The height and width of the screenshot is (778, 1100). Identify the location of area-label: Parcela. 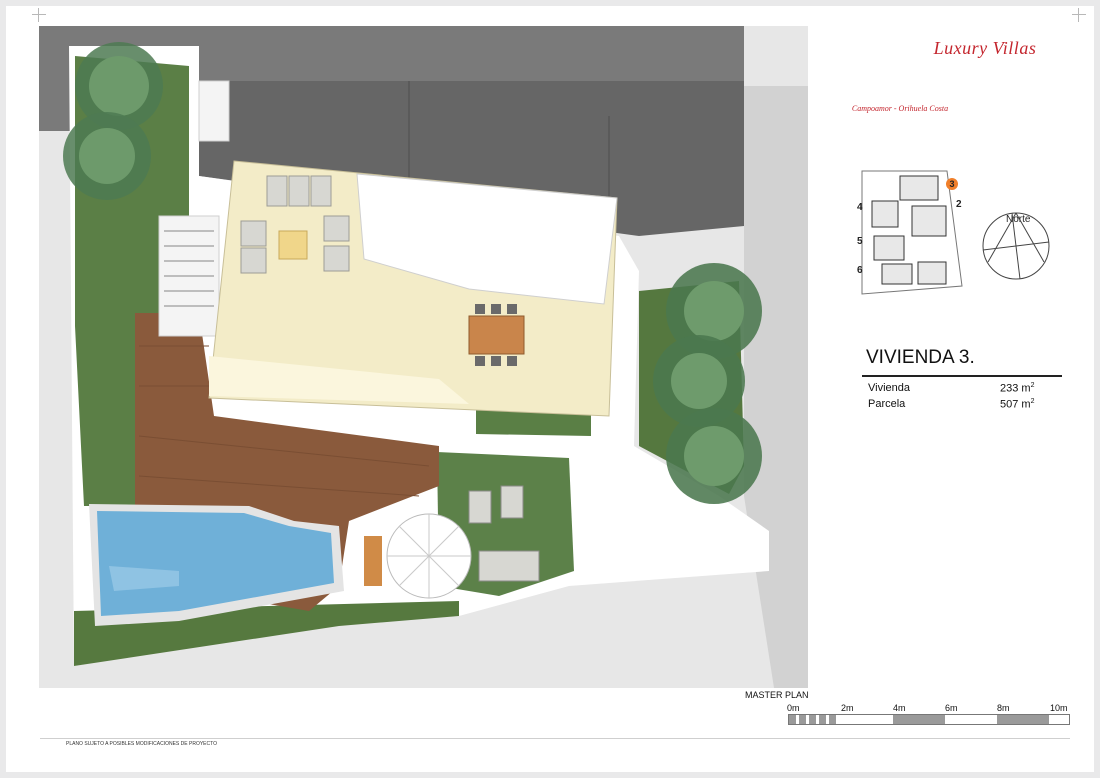
(887, 404).